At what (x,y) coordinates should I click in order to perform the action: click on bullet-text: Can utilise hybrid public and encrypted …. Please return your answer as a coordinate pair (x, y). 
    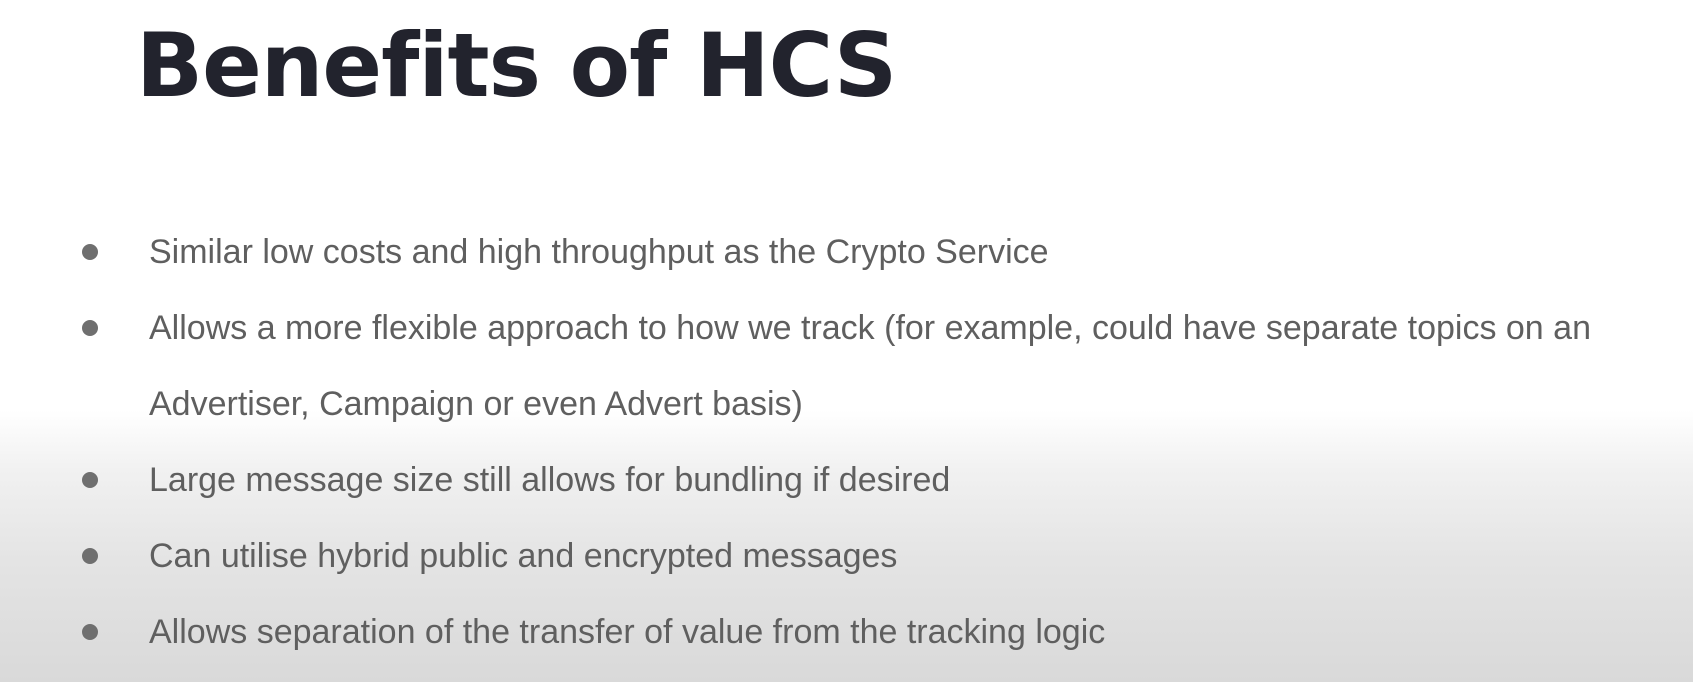
    Looking at the image, I should click on (523, 556).